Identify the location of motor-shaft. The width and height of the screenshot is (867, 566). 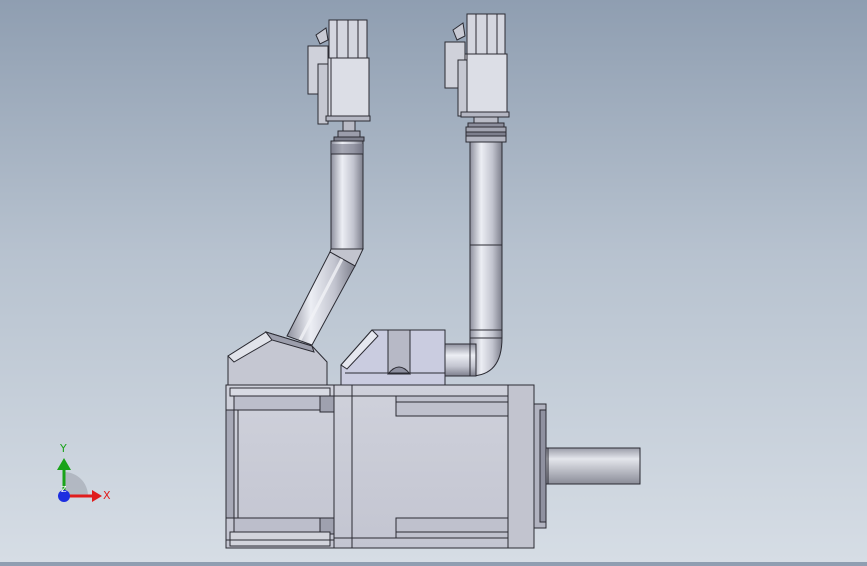
(593, 466).